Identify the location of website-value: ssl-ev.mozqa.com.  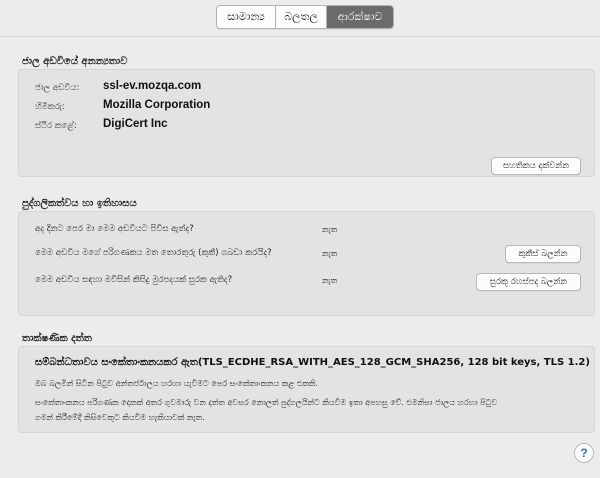
(152, 86).